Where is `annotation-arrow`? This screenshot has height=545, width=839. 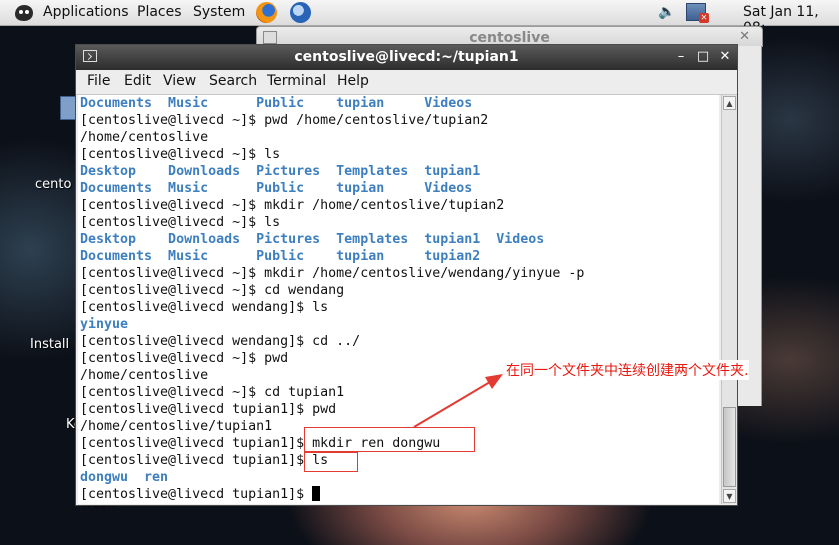 annotation-arrow is located at coordinates (458, 401).